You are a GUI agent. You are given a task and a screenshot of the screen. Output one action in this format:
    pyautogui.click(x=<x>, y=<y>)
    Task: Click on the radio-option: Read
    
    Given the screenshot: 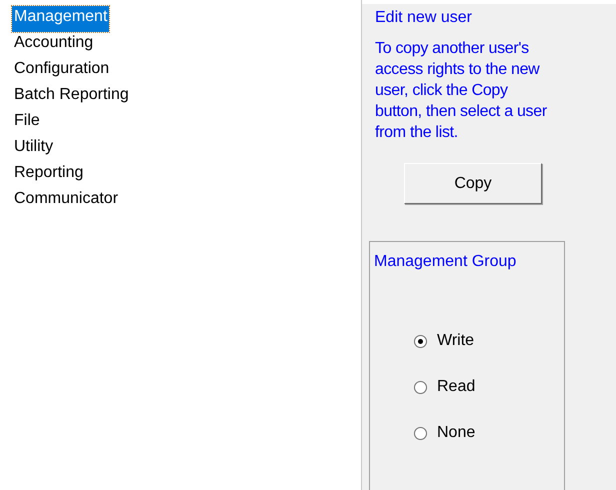 What is the action you would take?
    pyautogui.click(x=445, y=387)
    